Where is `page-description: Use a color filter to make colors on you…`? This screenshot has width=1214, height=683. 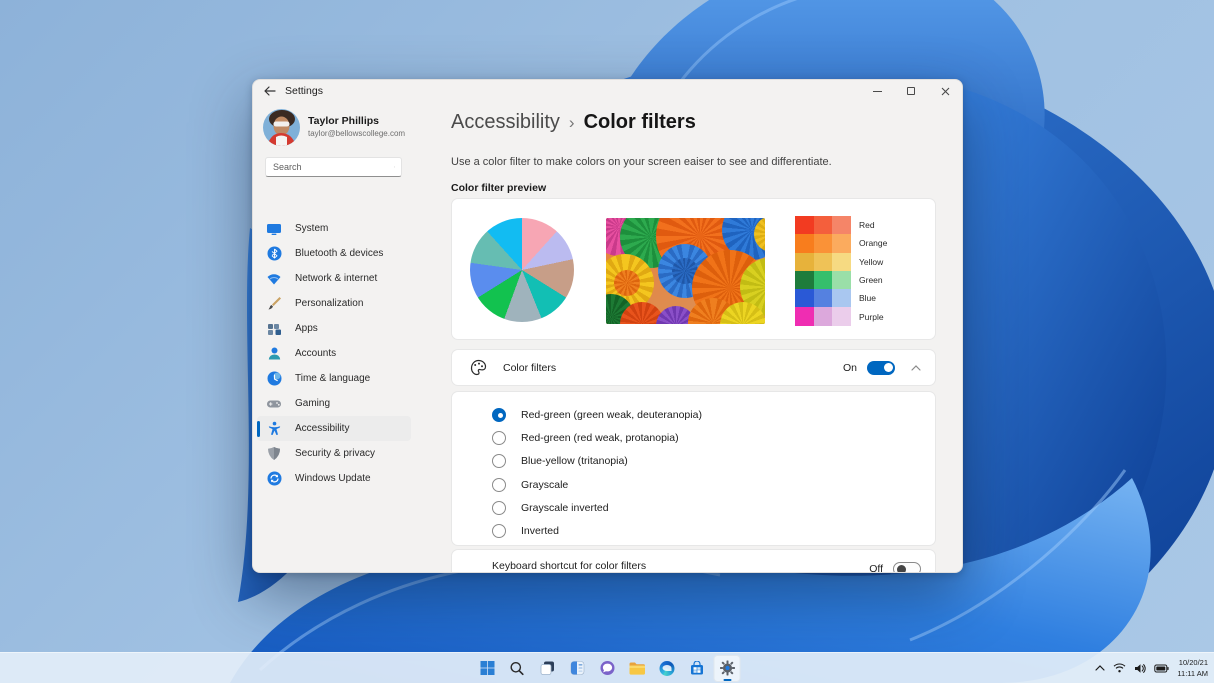
page-description: Use a color filter to make colors on you… is located at coordinates (641, 162).